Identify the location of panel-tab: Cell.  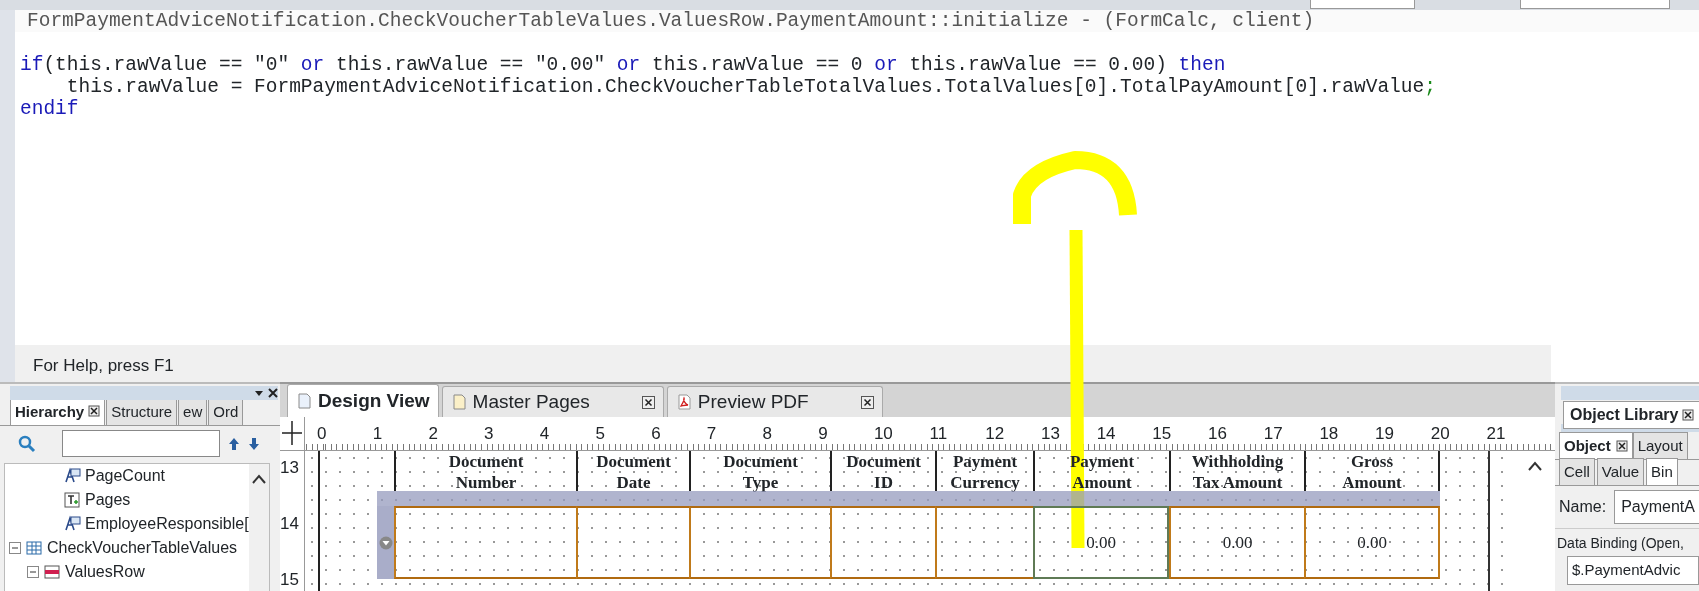
(1577, 471).